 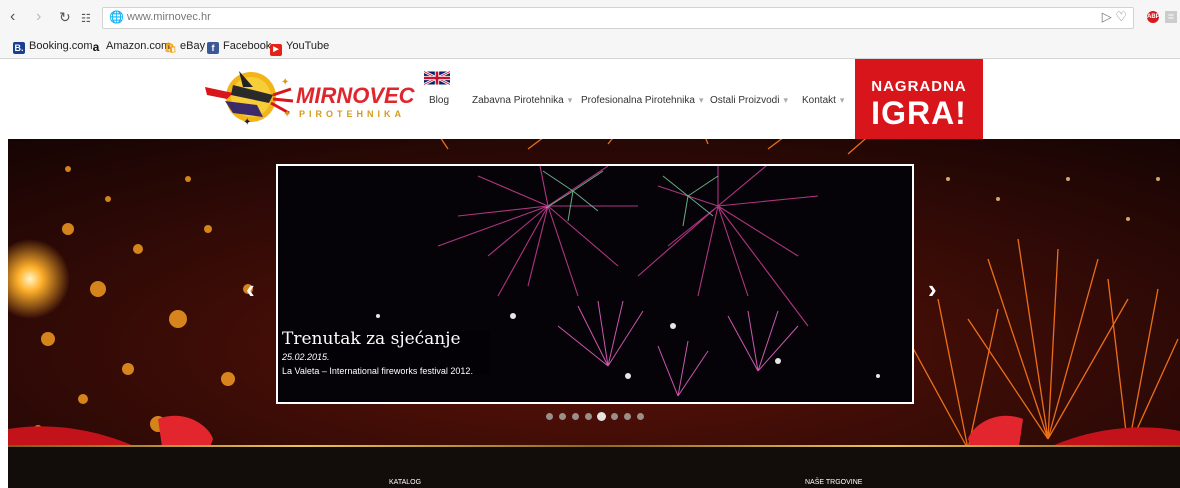 I want to click on browser-toolbar: ‹ › ↻ ☷ 🌐 www.mirnovec.hr ▷ ♡ ABP ≣, so click(x=590, y=17).